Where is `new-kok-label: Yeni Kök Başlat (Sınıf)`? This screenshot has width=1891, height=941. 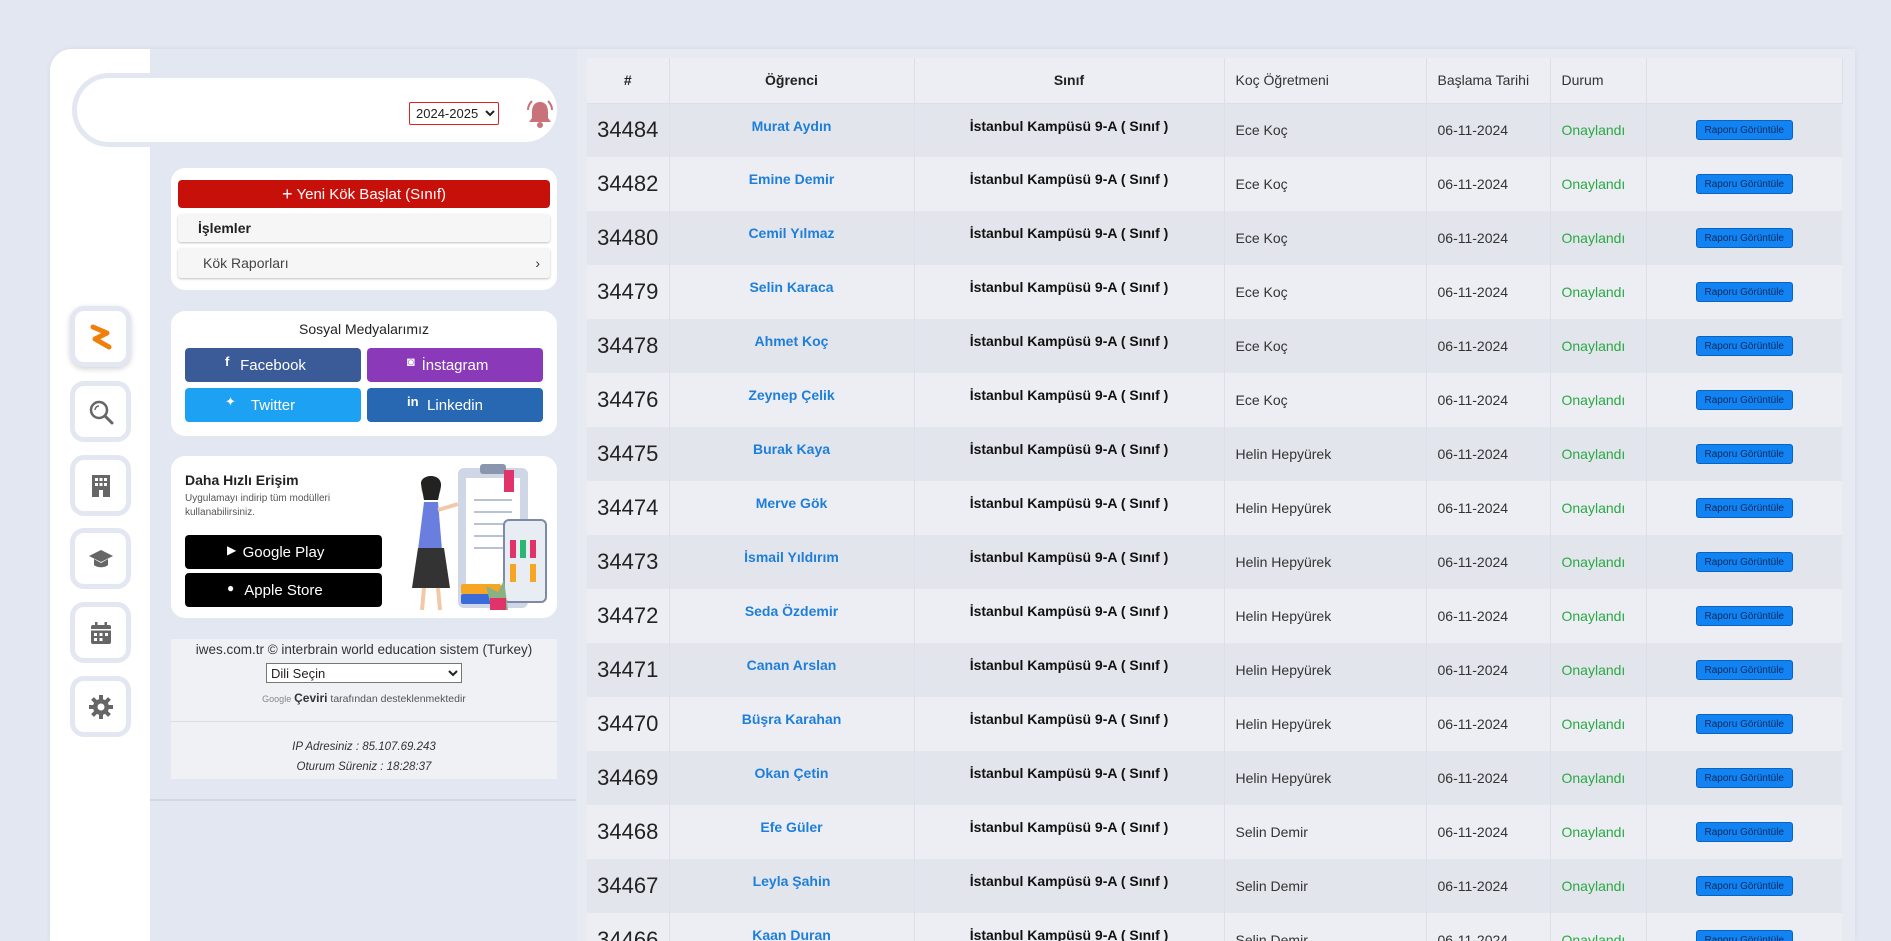
new-kok-label: Yeni Kök Başlat (Sınıf) is located at coordinates (371, 194).